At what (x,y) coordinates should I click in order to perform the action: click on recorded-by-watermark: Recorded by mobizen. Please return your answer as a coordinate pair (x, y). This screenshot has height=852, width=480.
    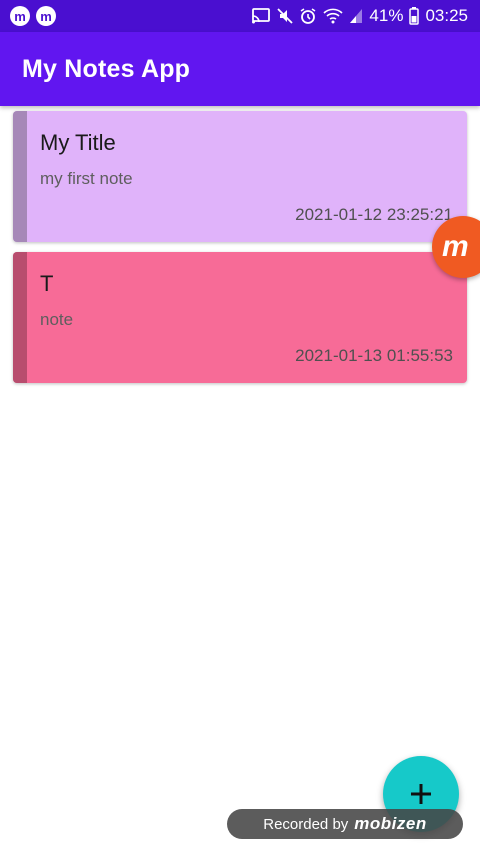
    Looking at the image, I should click on (345, 824).